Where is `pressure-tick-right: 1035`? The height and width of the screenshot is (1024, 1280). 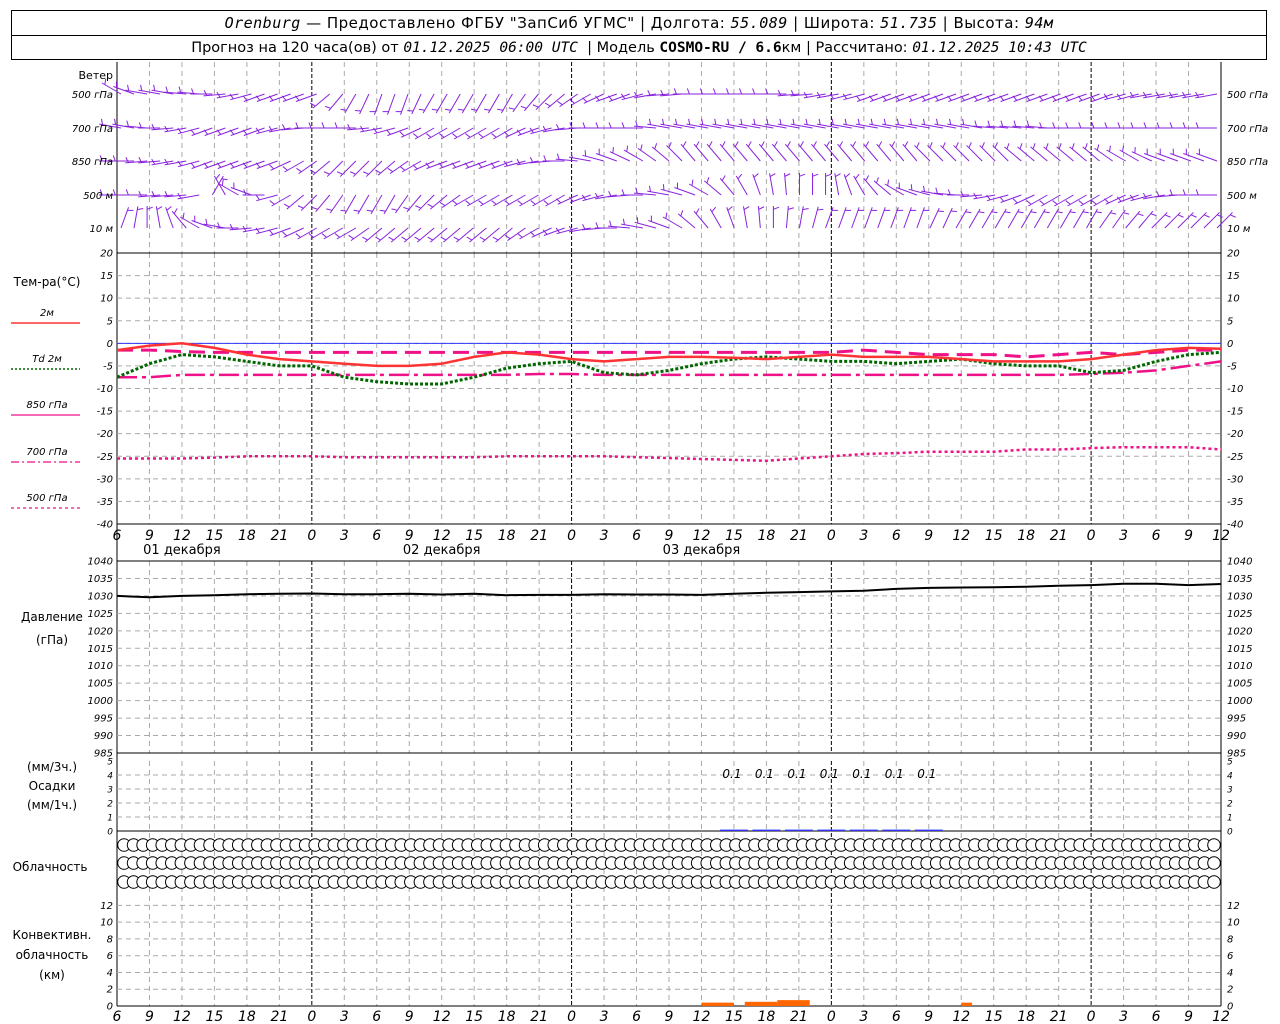
pressure-tick-right: 1035 is located at coordinates (1239, 579).